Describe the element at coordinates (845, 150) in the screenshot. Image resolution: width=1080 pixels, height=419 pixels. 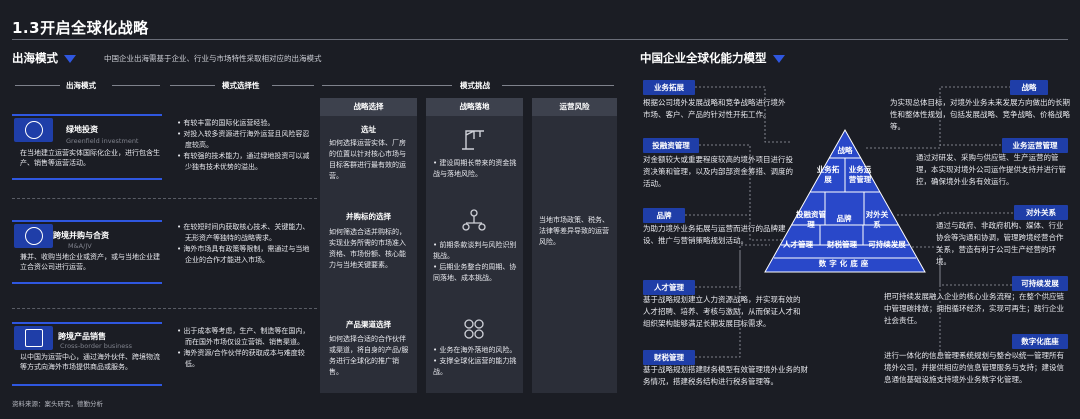
I see `pyramid-strategy: 战略` at that location.